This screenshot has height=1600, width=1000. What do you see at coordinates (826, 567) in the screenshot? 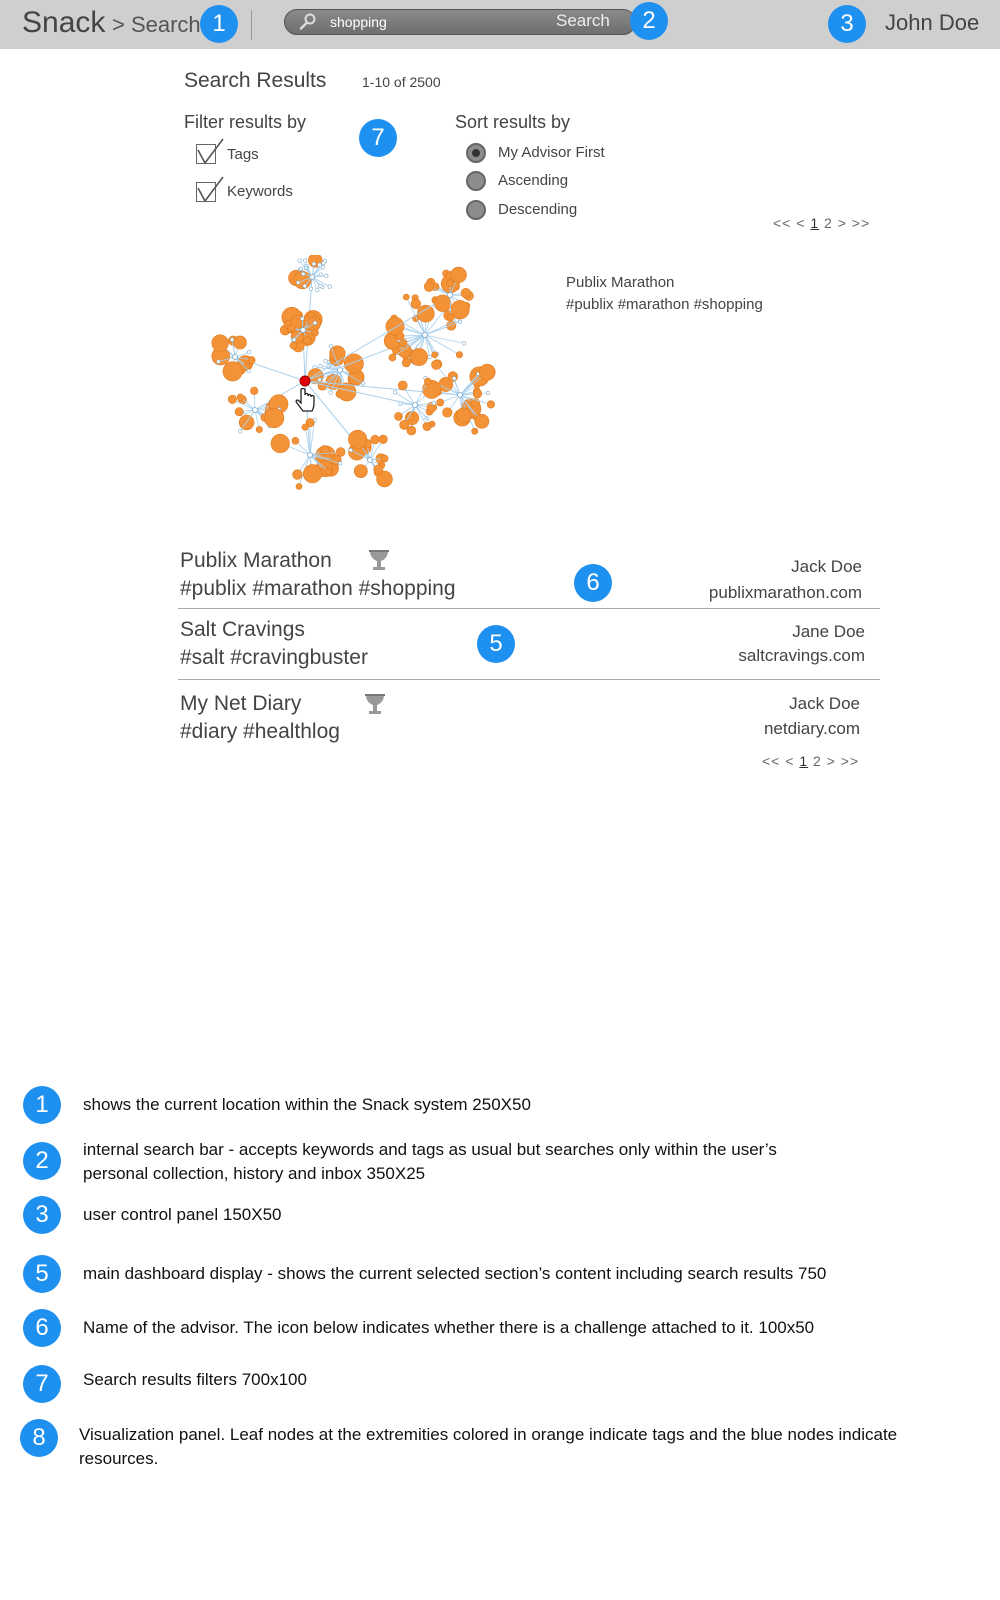
I see `result-1-advisor: Jack Doe` at bounding box center [826, 567].